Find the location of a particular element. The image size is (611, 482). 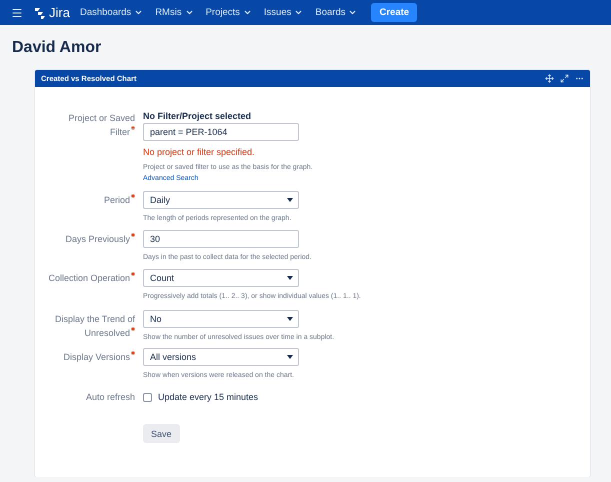

expand-icon is located at coordinates (564, 78).